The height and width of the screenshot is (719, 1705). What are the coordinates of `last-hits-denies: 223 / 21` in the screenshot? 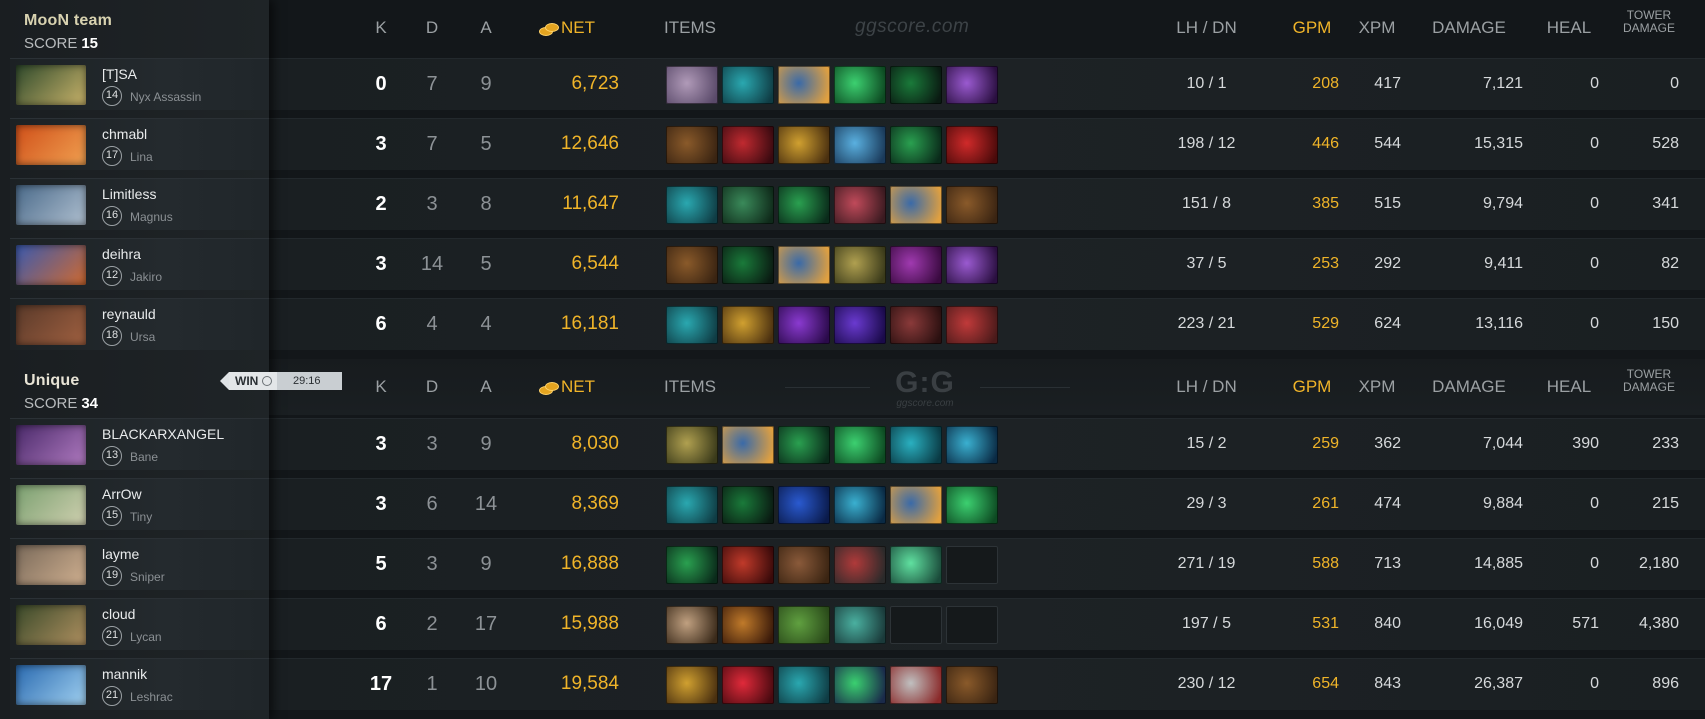 It's located at (1206, 323).